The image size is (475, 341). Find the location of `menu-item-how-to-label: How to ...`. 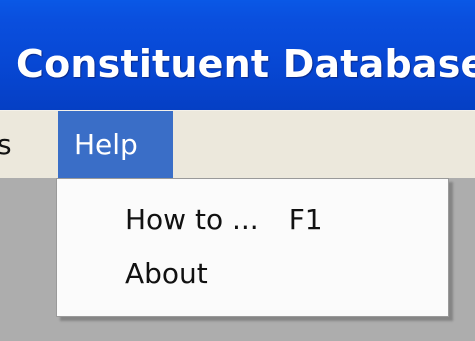

menu-item-how-to-label: How to ... is located at coordinates (192, 219).